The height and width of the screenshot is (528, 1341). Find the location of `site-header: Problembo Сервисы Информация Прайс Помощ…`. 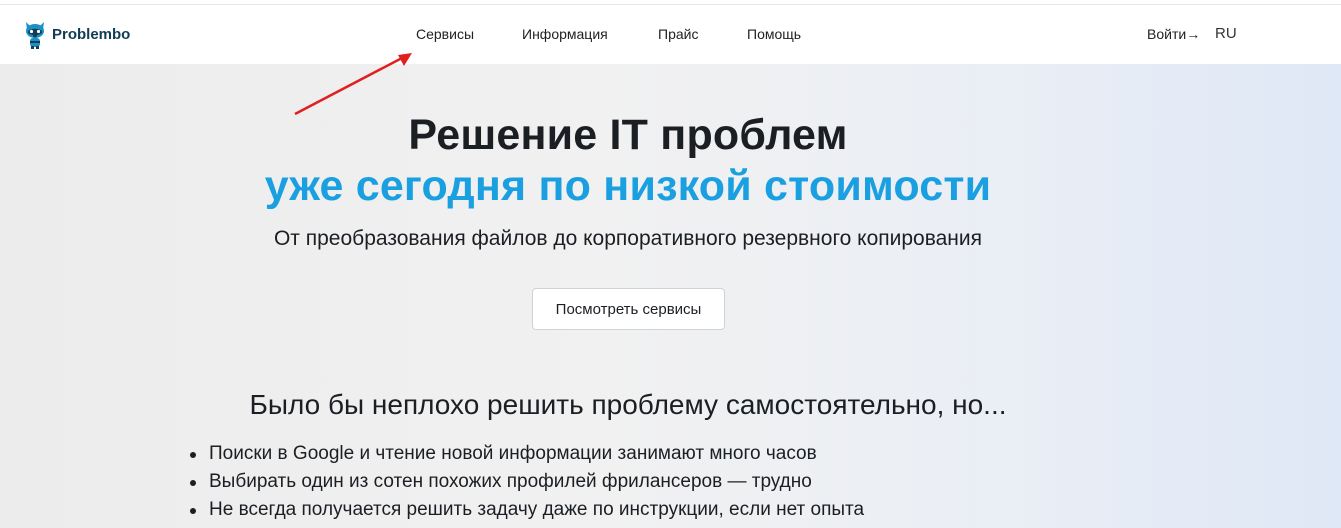

site-header: Problembo Сервисы Информация Прайс Помощ… is located at coordinates (670, 34).